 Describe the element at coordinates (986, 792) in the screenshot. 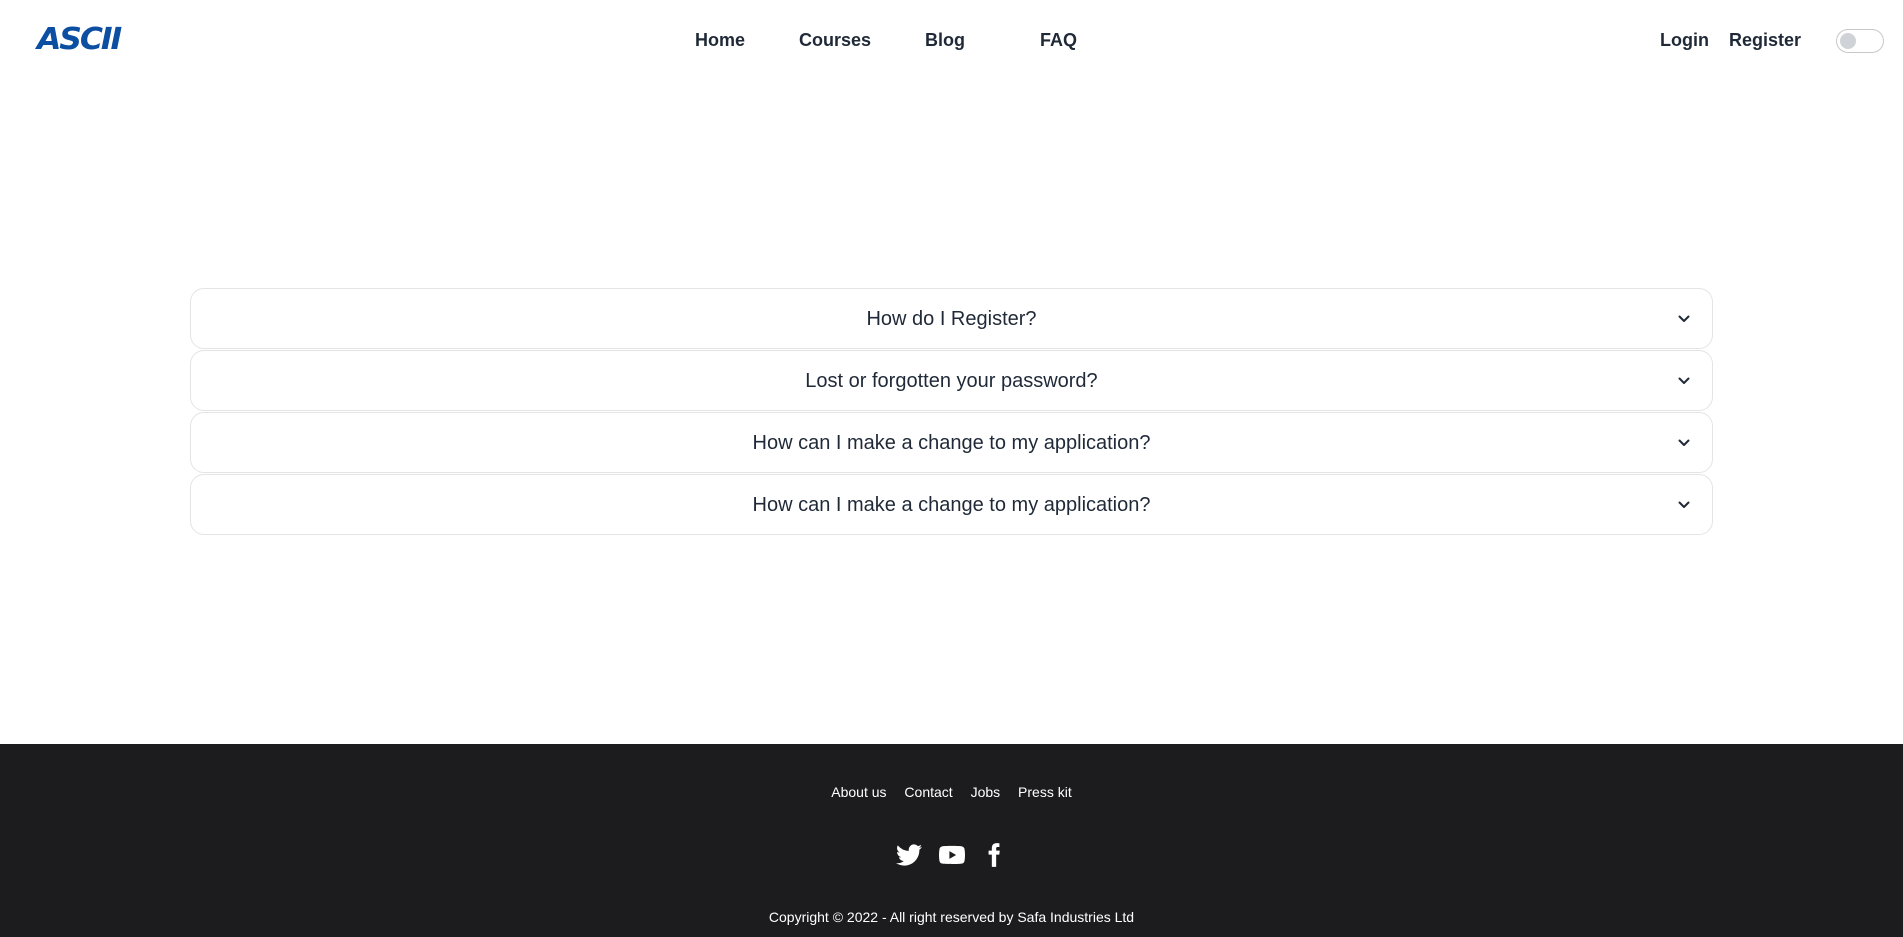

I see `footer-link-jobs: Jobs` at that location.